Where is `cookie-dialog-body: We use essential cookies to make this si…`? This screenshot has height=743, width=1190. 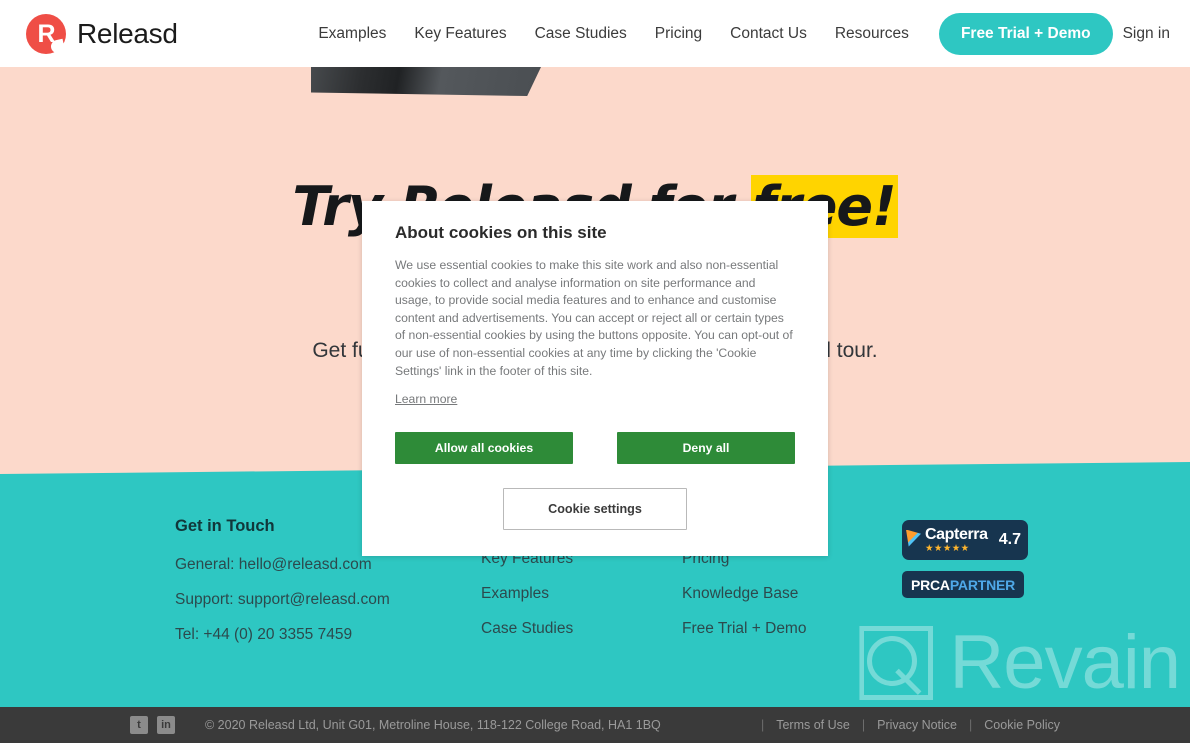
cookie-dialog-body: We use essential cookies to make this si… is located at coordinates (594, 318).